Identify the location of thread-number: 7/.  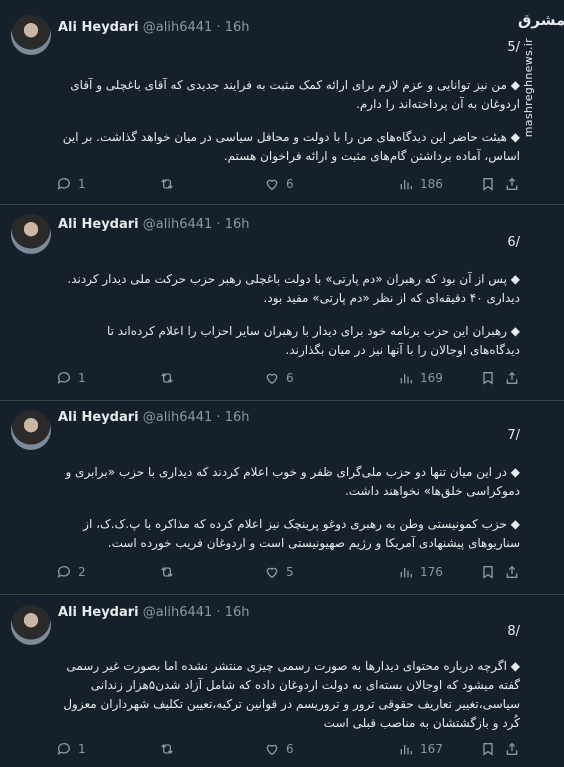
(513, 435).